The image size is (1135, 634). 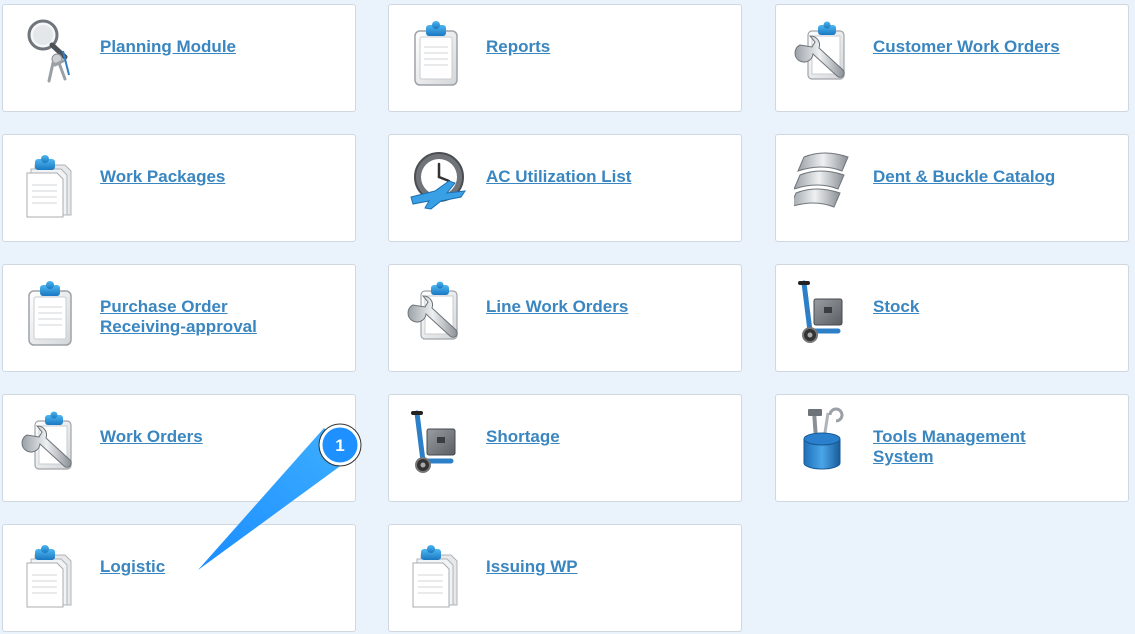 I want to click on logistic-link: Logistic, so click(x=220, y=567).